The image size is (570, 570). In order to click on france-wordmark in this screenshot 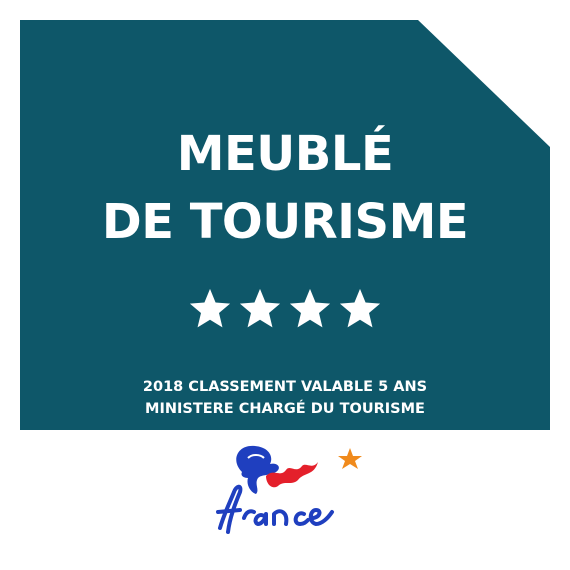, I will do `click(275, 509)`.